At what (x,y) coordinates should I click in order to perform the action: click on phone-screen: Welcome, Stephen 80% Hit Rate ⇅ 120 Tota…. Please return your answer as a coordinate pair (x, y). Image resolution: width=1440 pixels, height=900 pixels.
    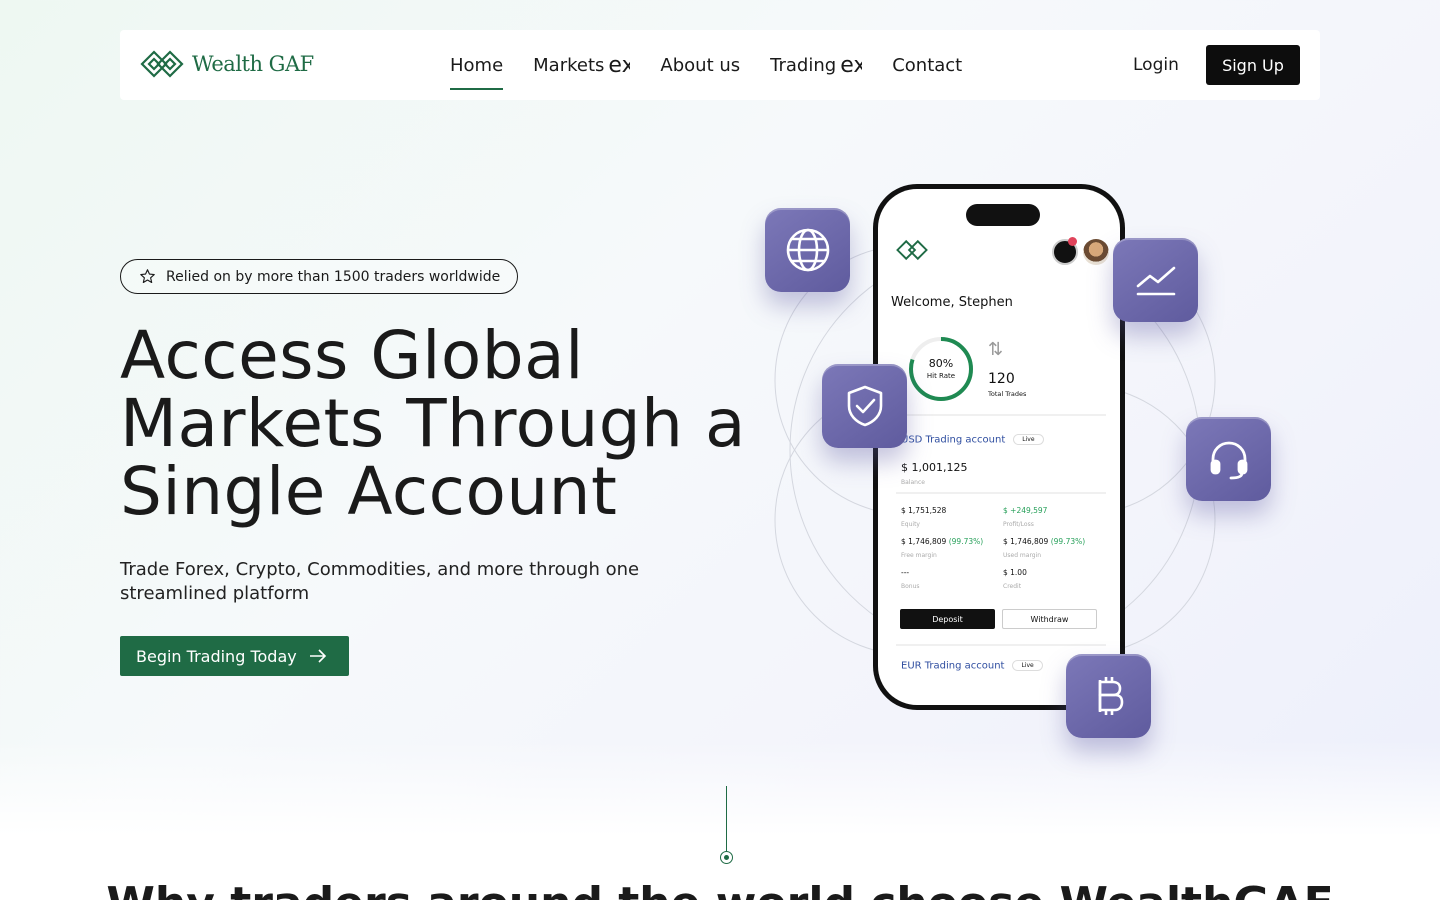
    Looking at the image, I should click on (999, 447).